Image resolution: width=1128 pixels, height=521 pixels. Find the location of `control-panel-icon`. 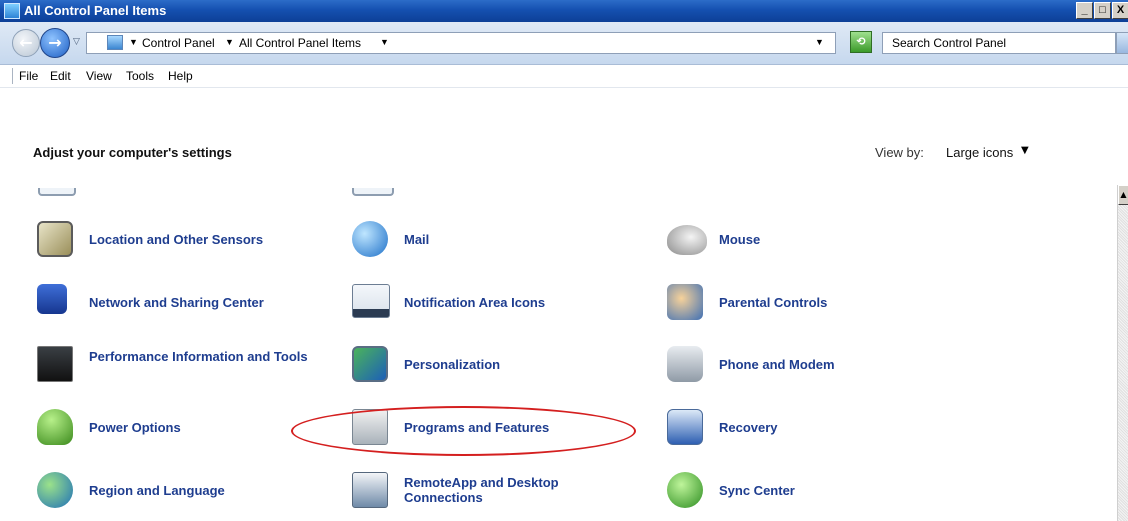

control-panel-icon is located at coordinates (12, 11).